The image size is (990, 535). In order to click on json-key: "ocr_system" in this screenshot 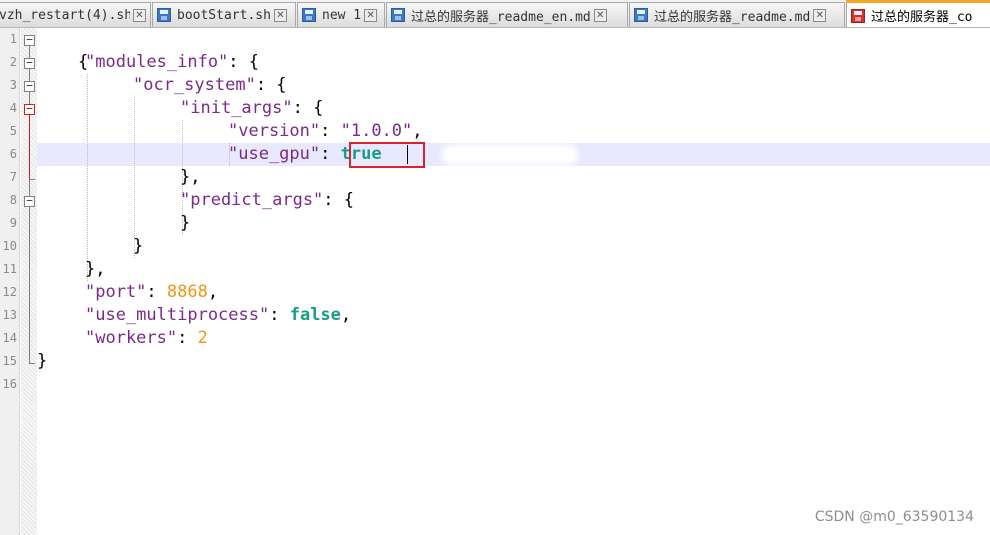, I will do `click(194, 85)`.